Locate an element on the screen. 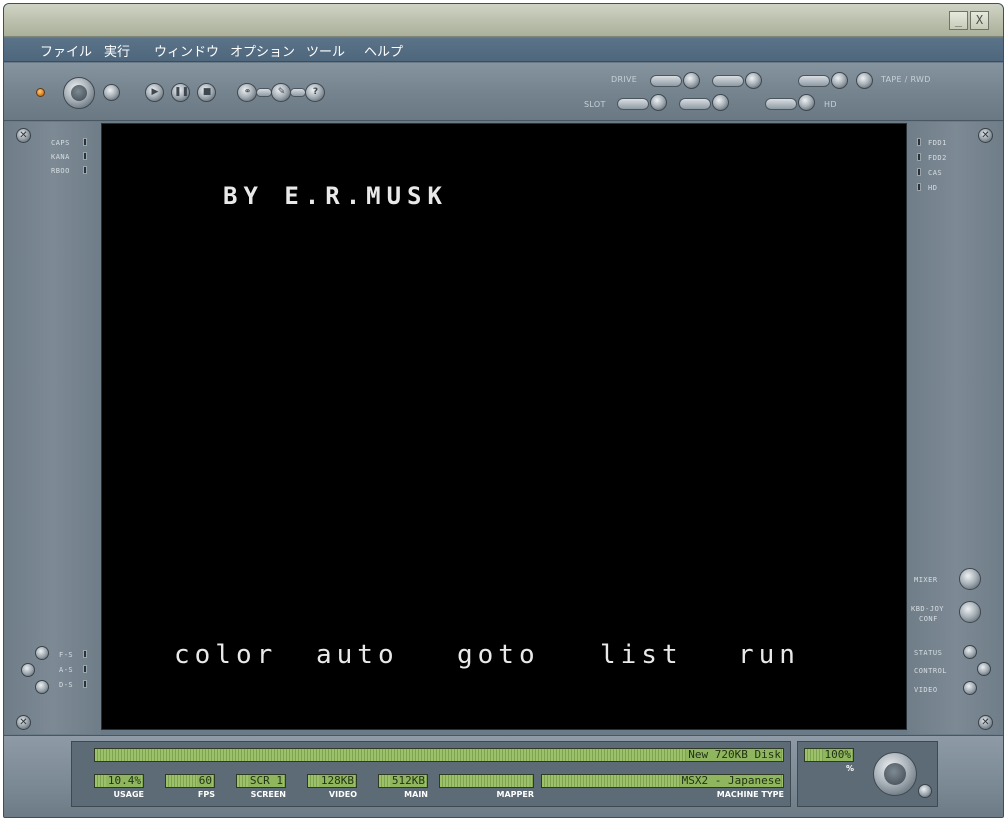 The image size is (1008, 821). speed-panel: 100% % is located at coordinates (867, 774).